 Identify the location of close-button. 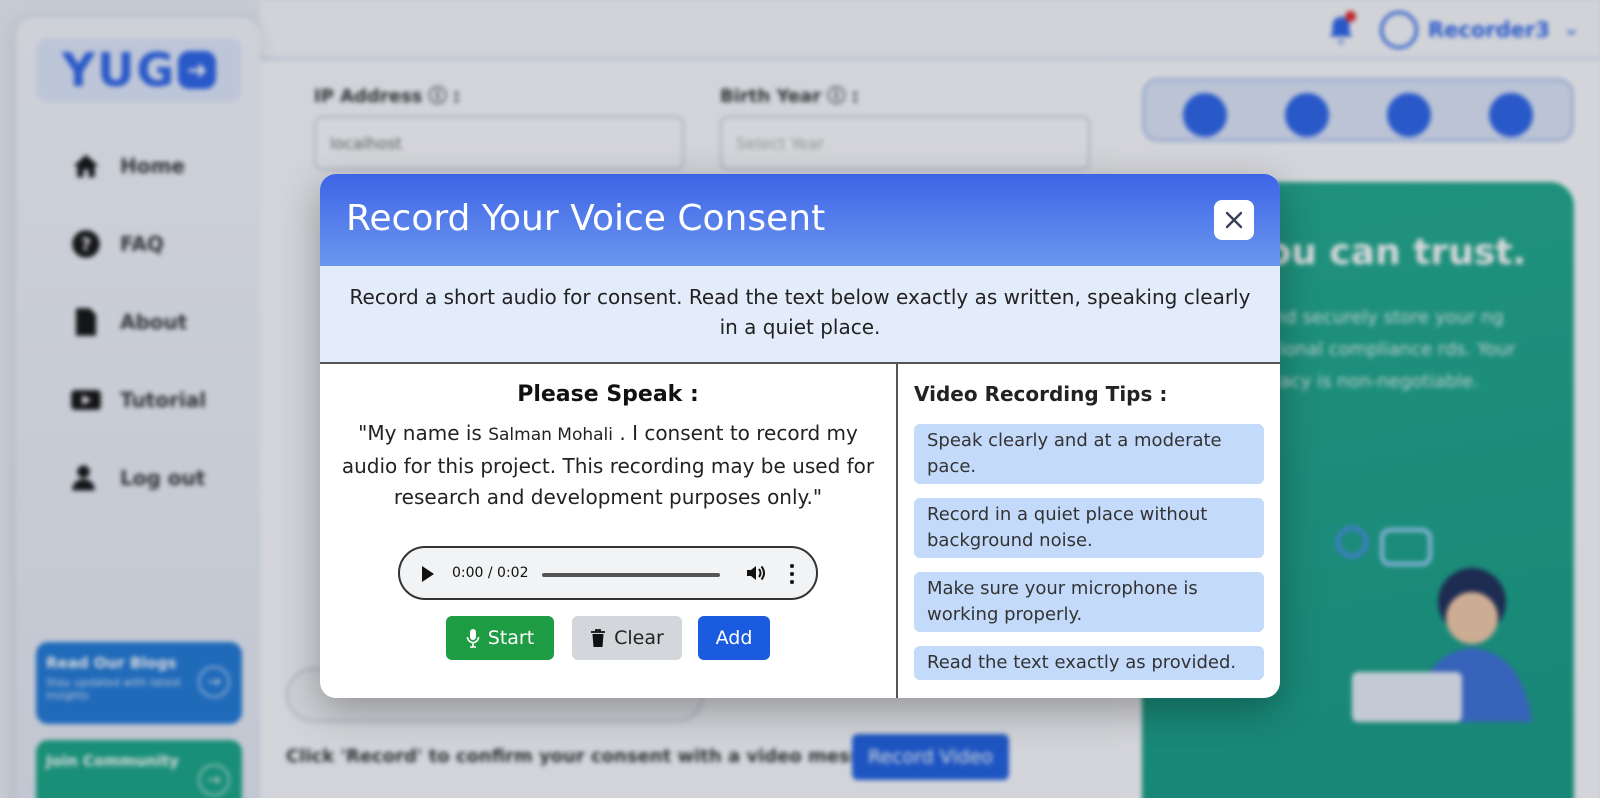
(1234, 220).